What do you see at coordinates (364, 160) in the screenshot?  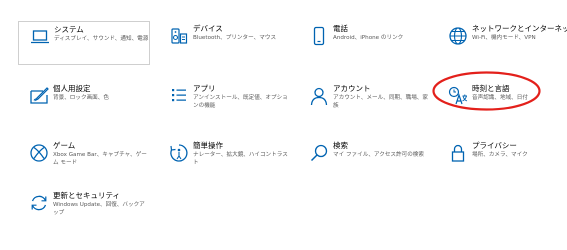 I see `tile-search: 検索 マイ ファイル、アクセス許可の検索` at bounding box center [364, 160].